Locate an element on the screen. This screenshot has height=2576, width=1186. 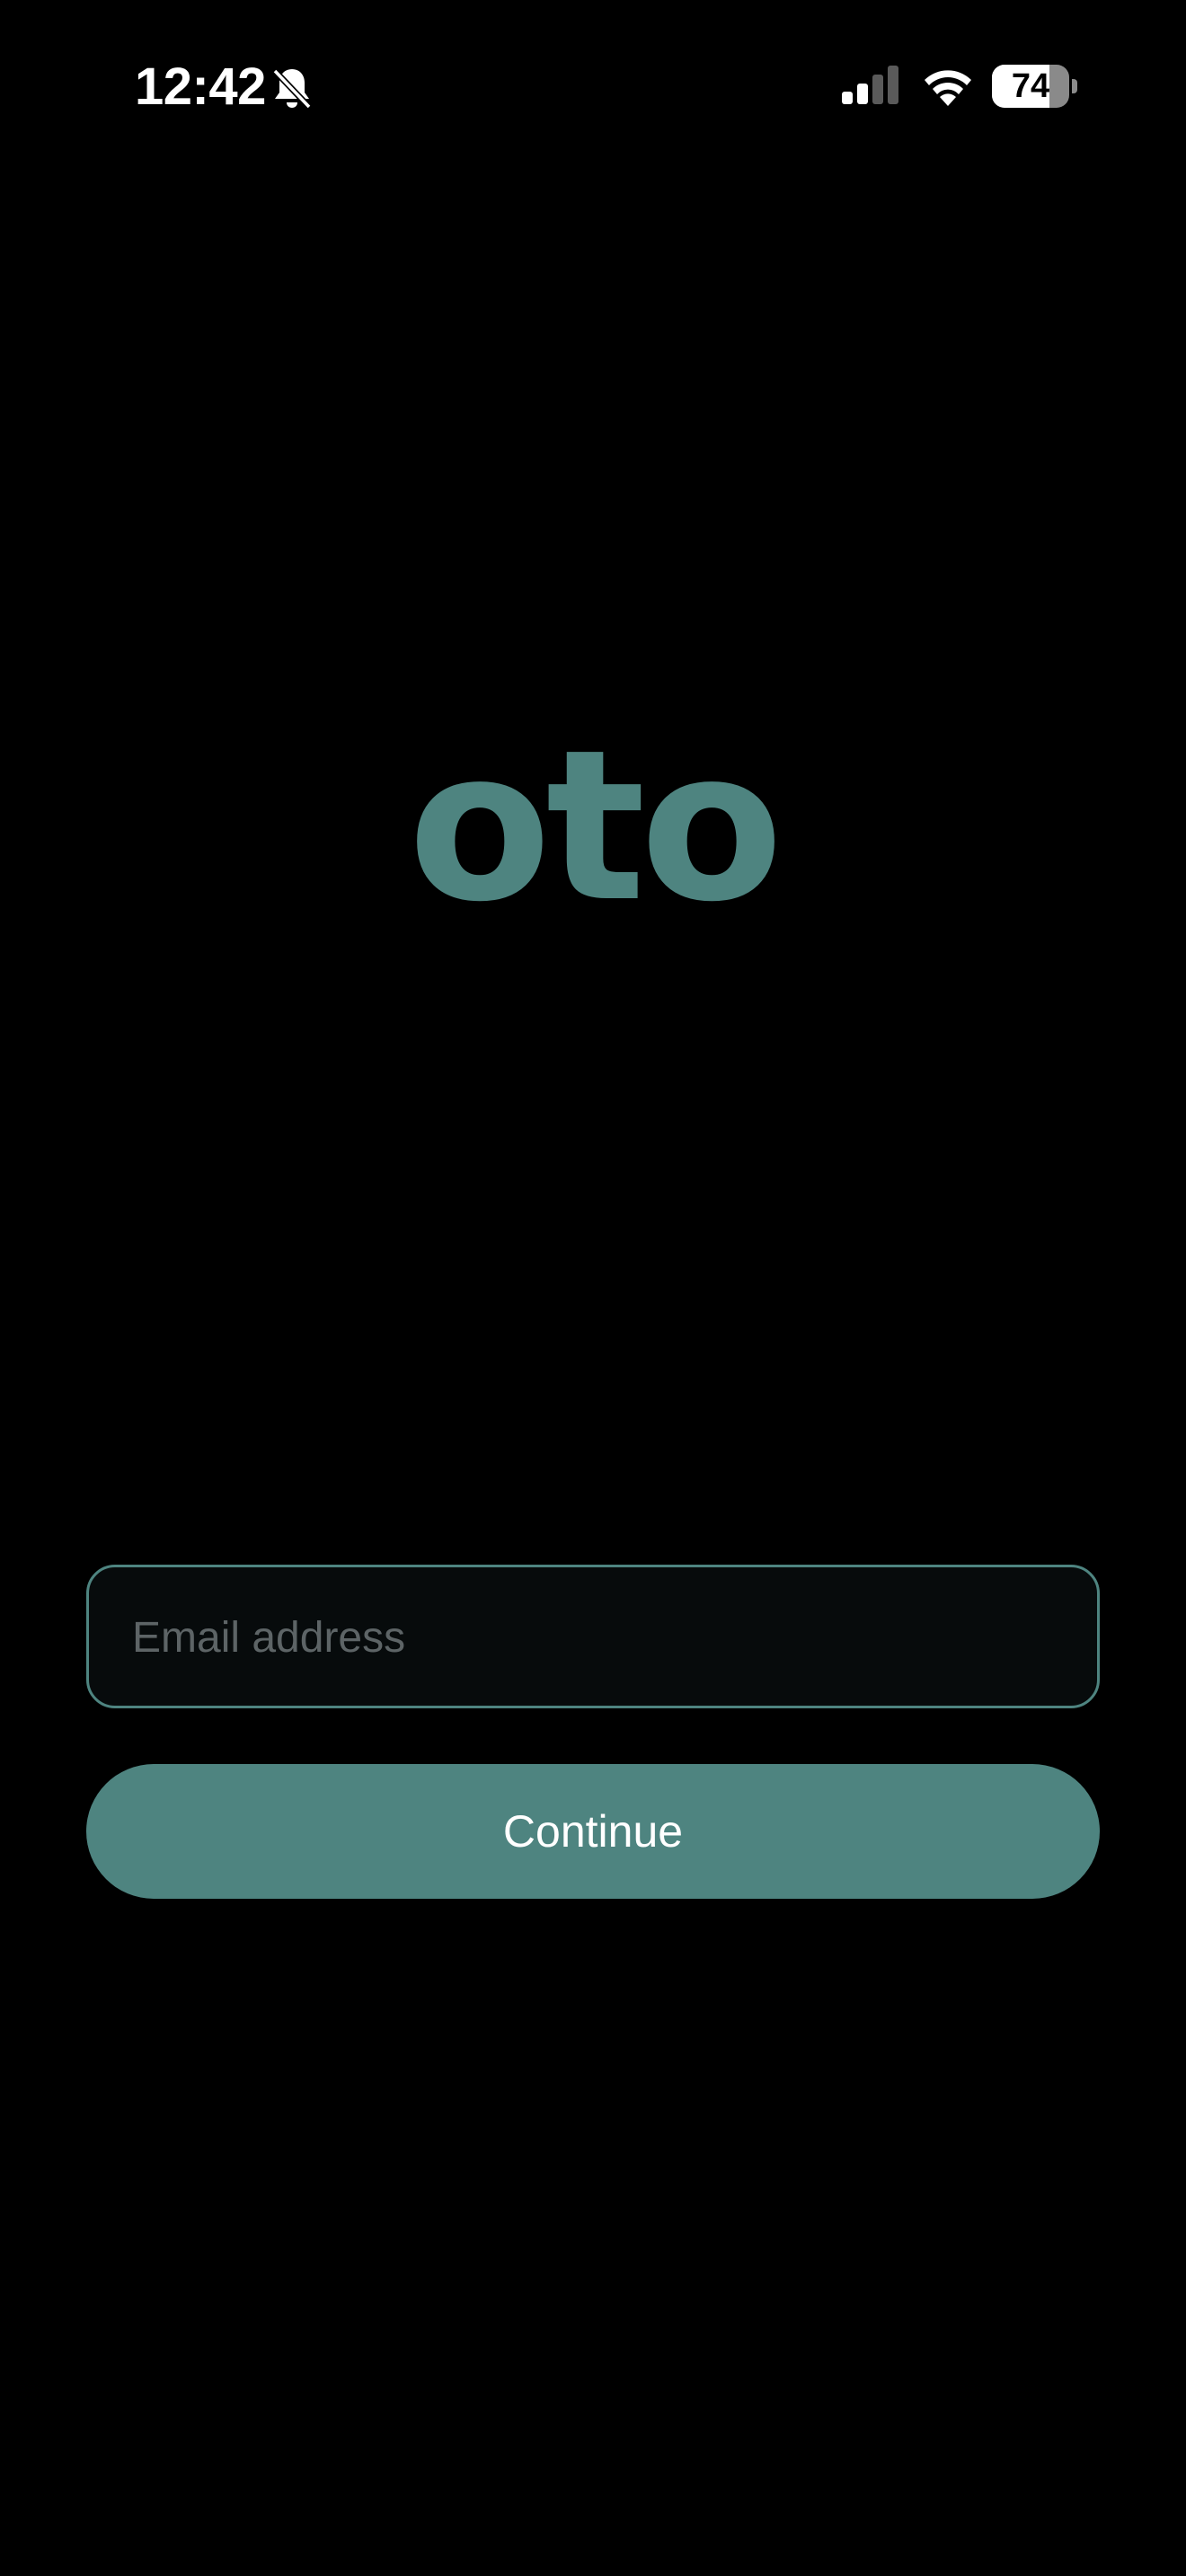
status-bar: 12:42 74 is located at coordinates (593, 85).